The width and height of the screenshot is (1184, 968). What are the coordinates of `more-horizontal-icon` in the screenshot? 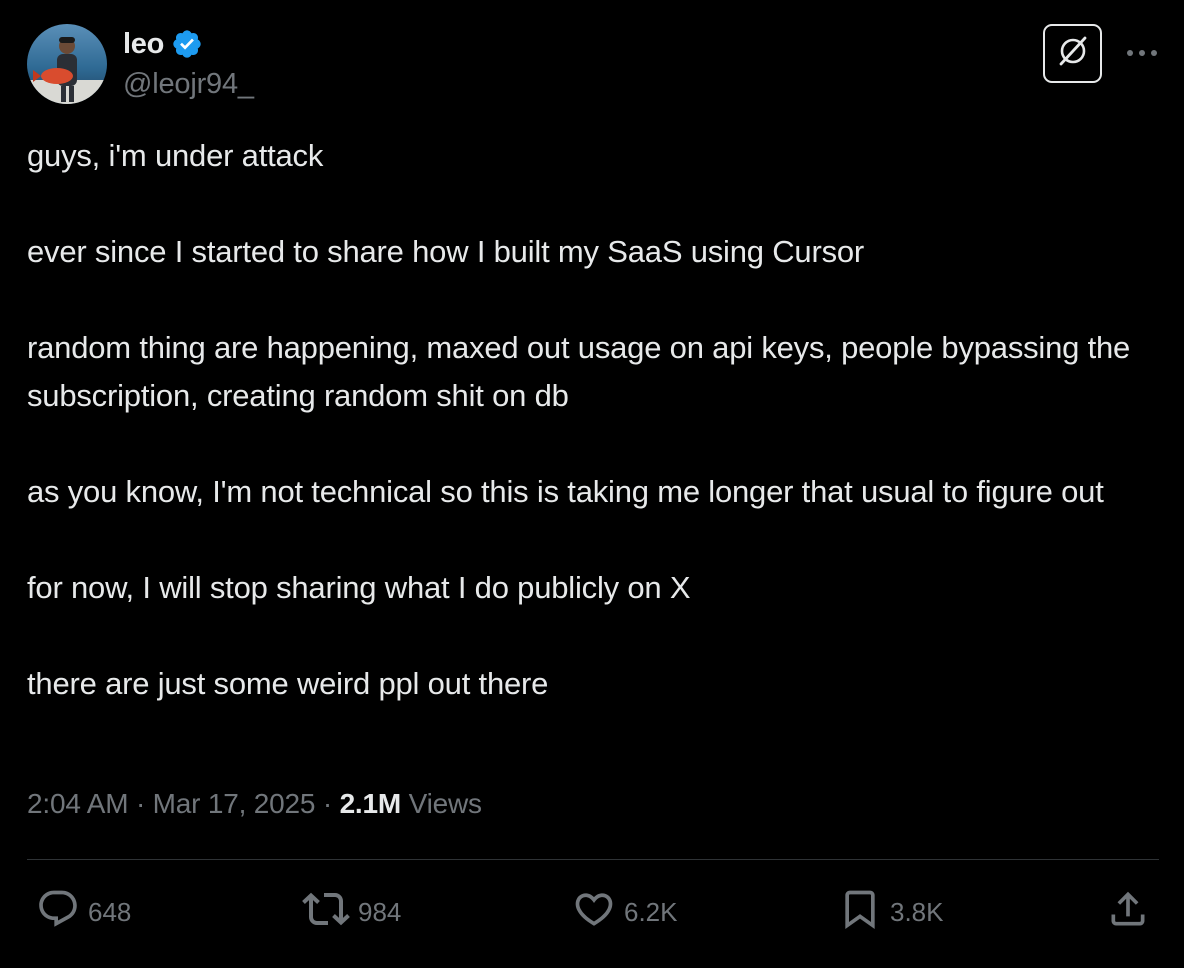 It's located at (1142, 53).